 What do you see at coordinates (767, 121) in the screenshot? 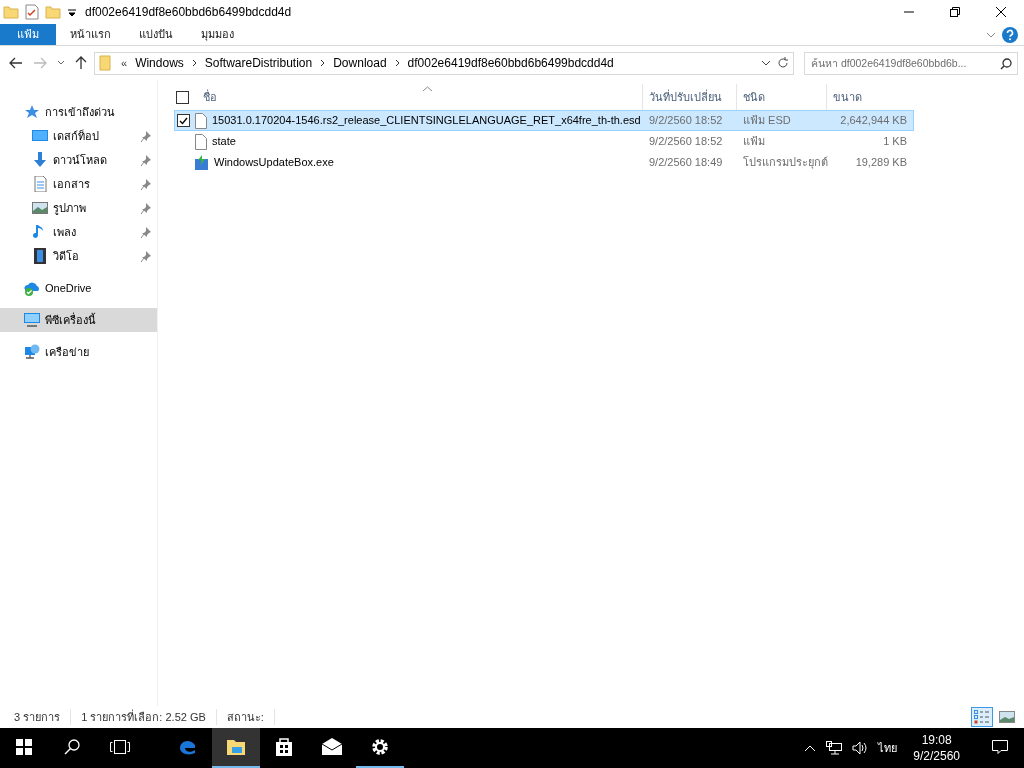
I see `type-cell-text: แฟ้ม ESD` at bounding box center [767, 121].